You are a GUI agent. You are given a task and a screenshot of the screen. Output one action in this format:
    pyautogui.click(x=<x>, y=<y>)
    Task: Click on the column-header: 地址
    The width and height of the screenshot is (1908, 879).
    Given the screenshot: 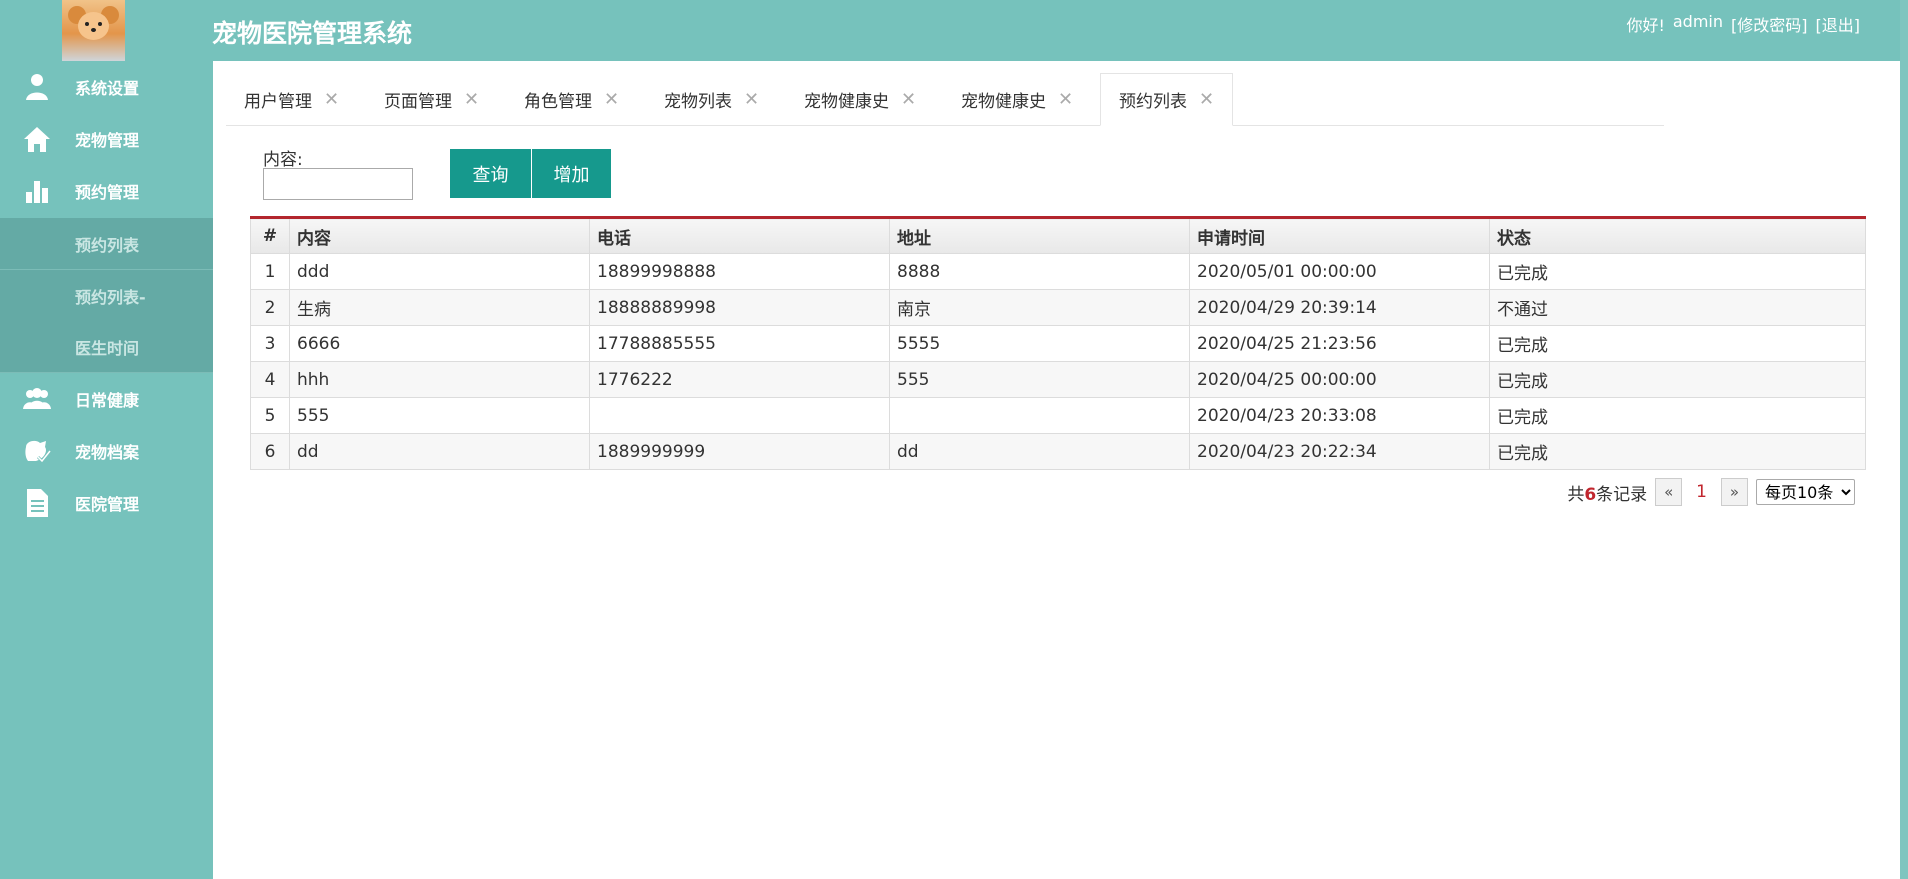 What is the action you would take?
    pyautogui.click(x=1039, y=235)
    